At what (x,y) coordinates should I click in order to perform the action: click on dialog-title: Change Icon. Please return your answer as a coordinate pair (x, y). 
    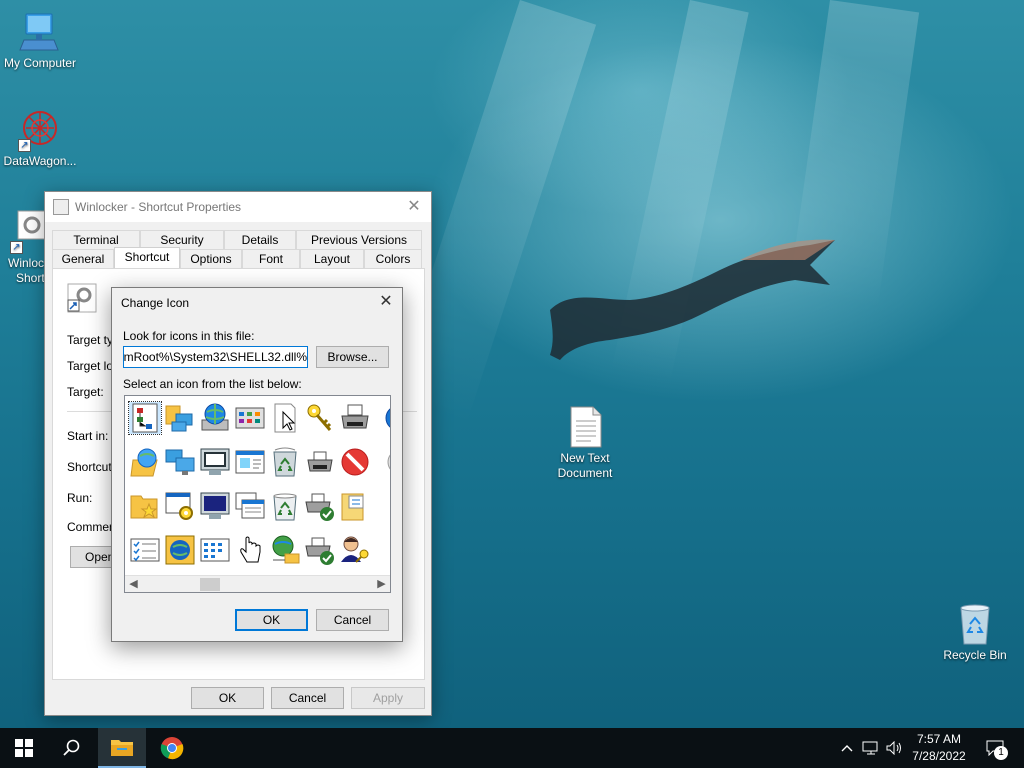
    Looking at the image, I should click on (155, 303).